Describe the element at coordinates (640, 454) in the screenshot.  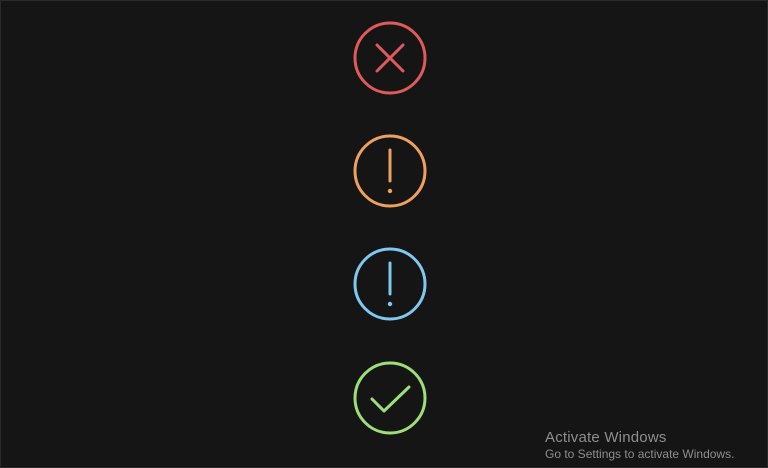
I see `watermark-subtitle: Go to Settings to activate Windows.` at that location.